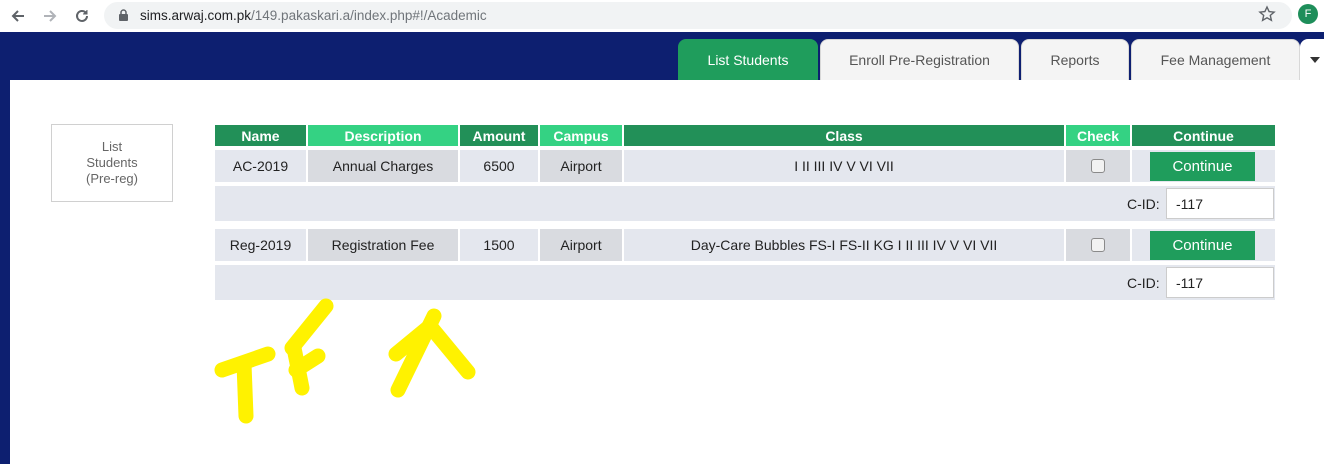 Image resolution: width=1324 pixels, height=464 pixels. I want to click on tab-enroll-pre-registration: Enroll Pre-Registration, so click(919, 59).